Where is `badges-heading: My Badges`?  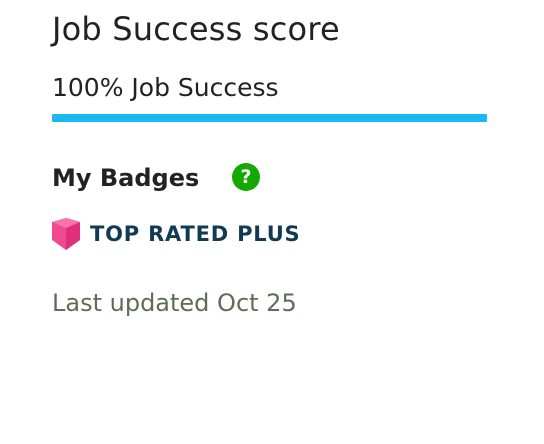
badges-heading: My Badges is located at coordinates (126, 178).